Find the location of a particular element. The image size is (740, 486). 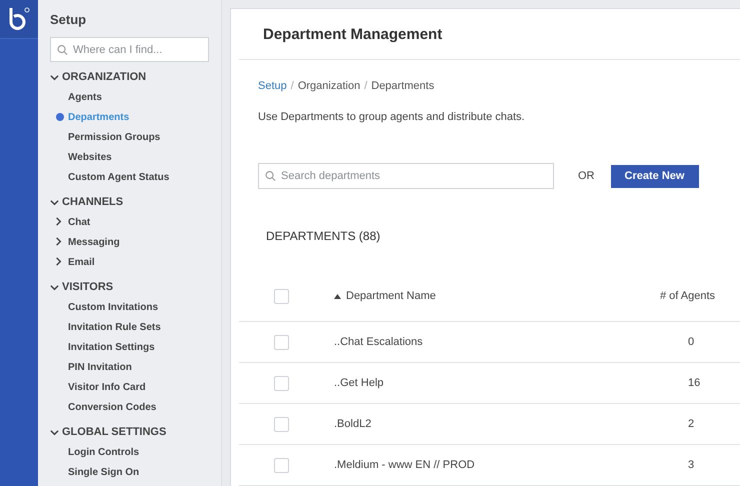

sidebar-item: Chat is located at coordinates (70, 222).